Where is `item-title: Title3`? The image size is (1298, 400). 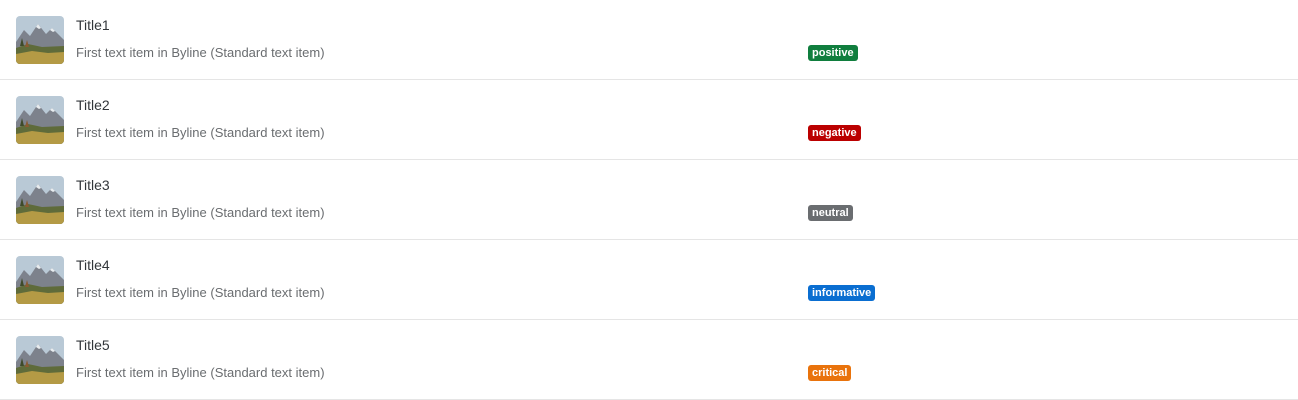 item-title: Title3 is located at coordinates (93, 185).